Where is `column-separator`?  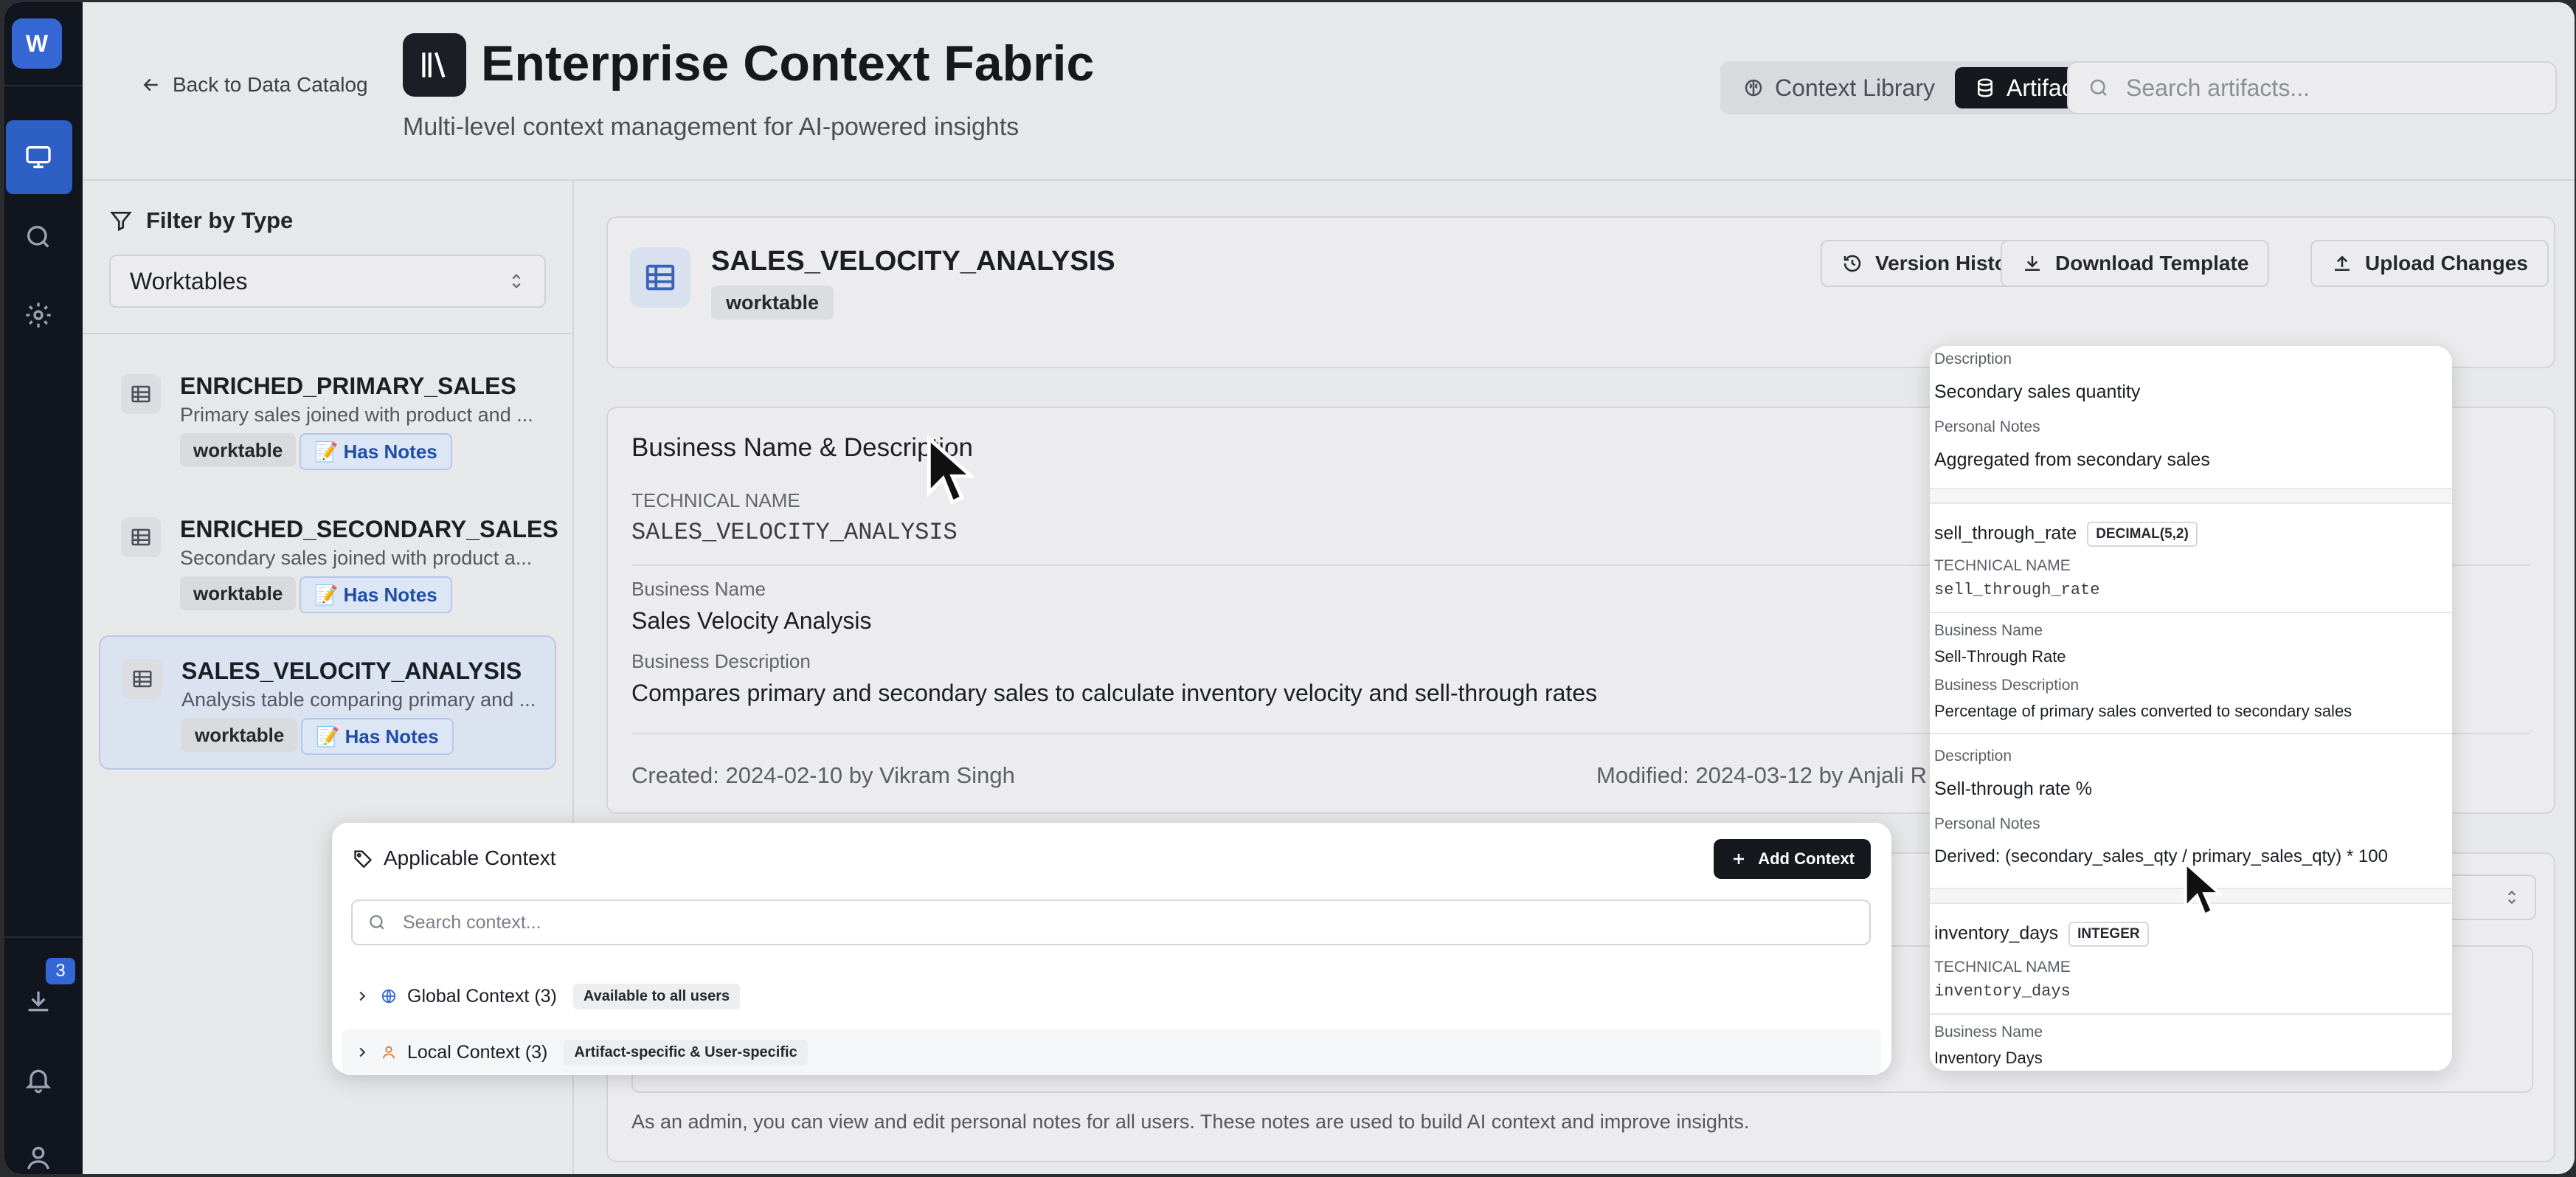 column-separator is located at coordinates (2191, 496).